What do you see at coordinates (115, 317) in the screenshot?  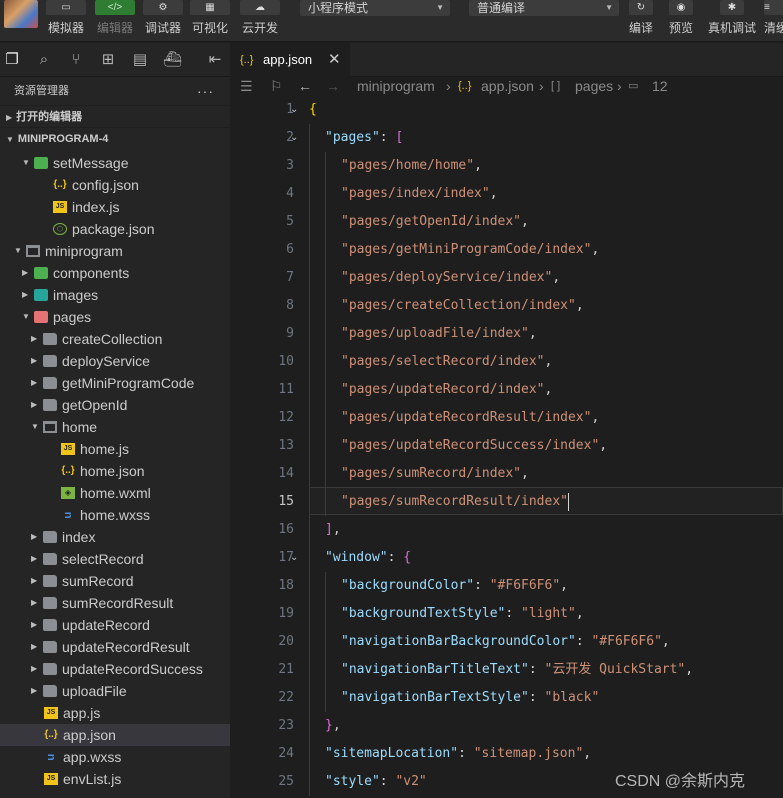 I see `tree-item: ▼ pages` at bounding box center [115, 317].